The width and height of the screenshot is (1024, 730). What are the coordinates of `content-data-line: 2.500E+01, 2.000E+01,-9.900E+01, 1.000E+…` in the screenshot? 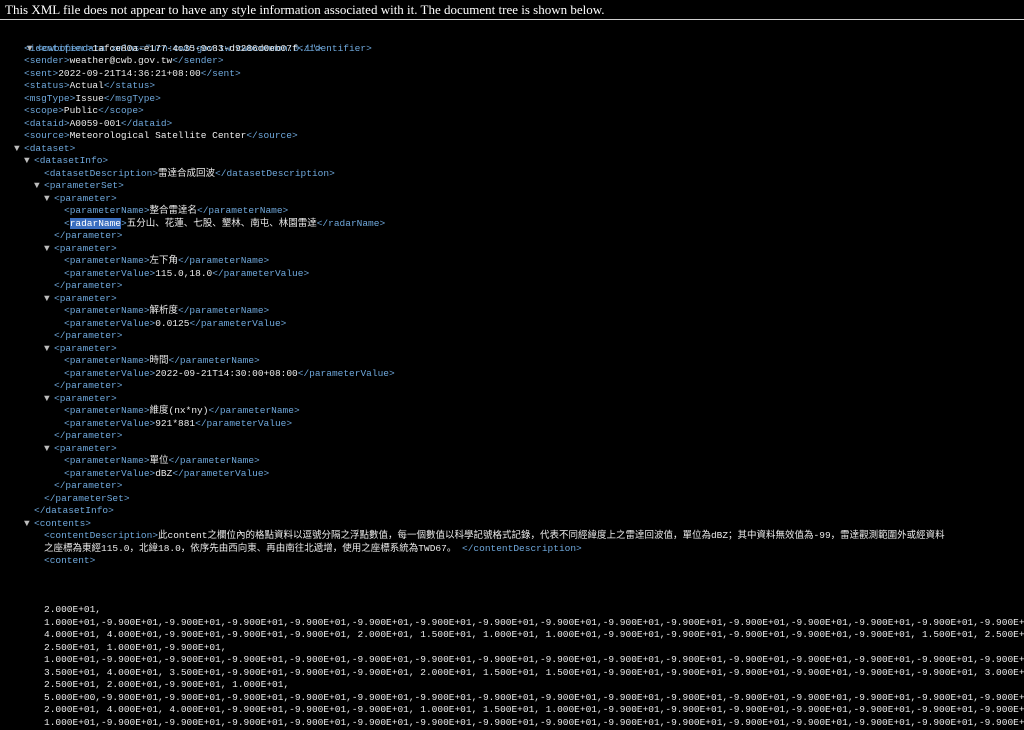 It's located at (167, 684).